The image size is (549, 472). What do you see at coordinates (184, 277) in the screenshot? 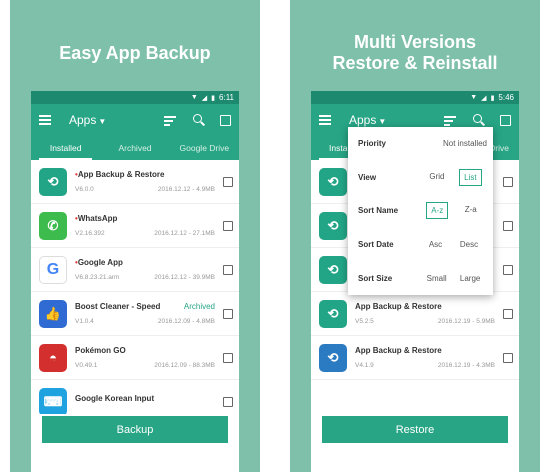
I see `app-date-size: 2016.12.12 - 39.9MB` at bounding box center [184, 277].